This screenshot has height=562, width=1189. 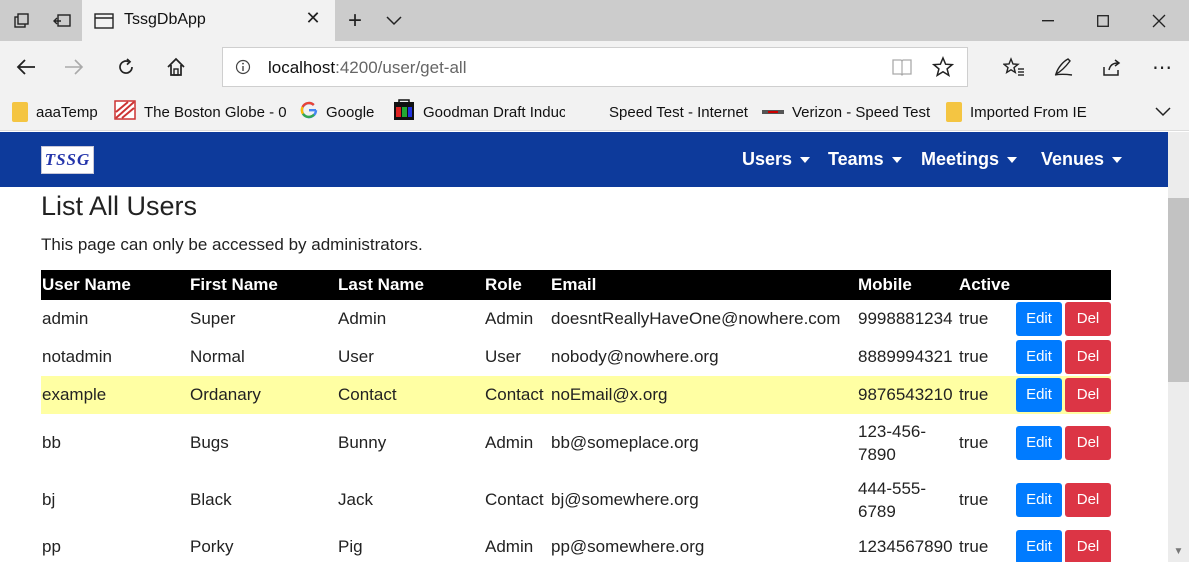 I want to click on cell-user-name: bb, so click(x=51, y=442).